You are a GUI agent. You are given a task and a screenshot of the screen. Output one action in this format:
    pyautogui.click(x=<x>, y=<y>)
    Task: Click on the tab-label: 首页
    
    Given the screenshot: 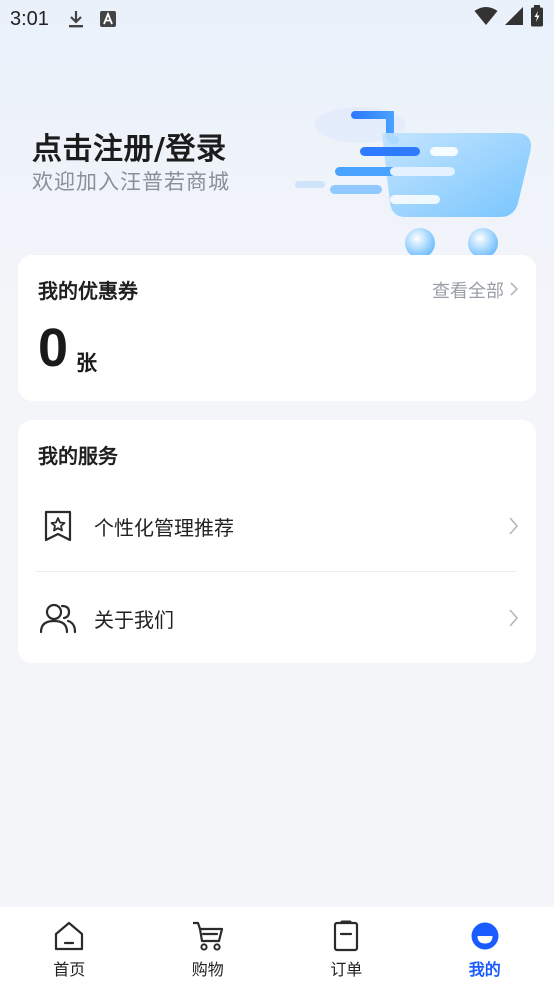 What is the action you would take?
    pyautogui.click(x=69, y=969)
    